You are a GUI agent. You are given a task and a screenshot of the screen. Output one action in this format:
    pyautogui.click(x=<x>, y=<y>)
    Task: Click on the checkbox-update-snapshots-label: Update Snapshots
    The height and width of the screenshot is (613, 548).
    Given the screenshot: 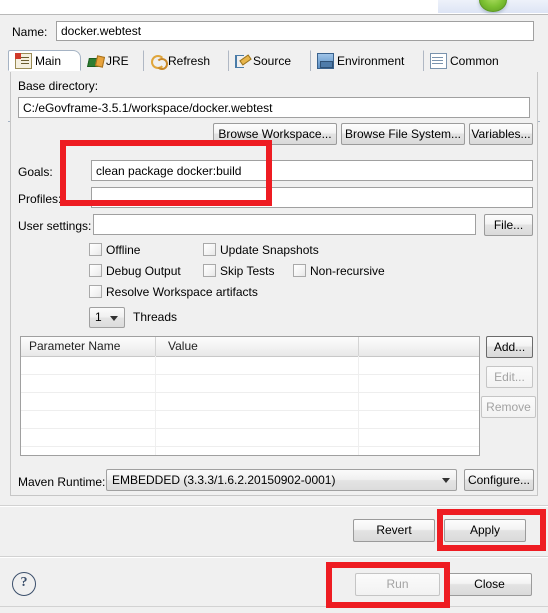 What is the action you would take?
    pyautogui.click(x=269, y=250)
    